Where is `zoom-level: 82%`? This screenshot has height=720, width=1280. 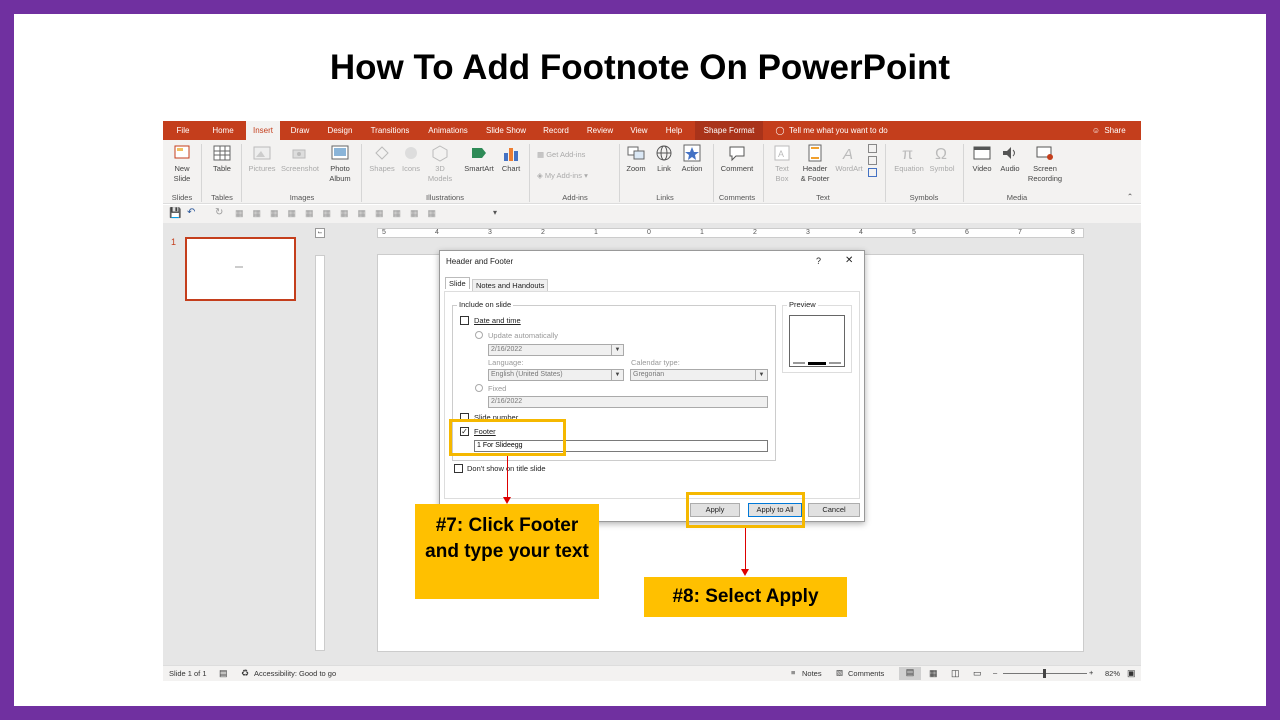
zoom-level: 82% is located at coordinates (1112, 673).